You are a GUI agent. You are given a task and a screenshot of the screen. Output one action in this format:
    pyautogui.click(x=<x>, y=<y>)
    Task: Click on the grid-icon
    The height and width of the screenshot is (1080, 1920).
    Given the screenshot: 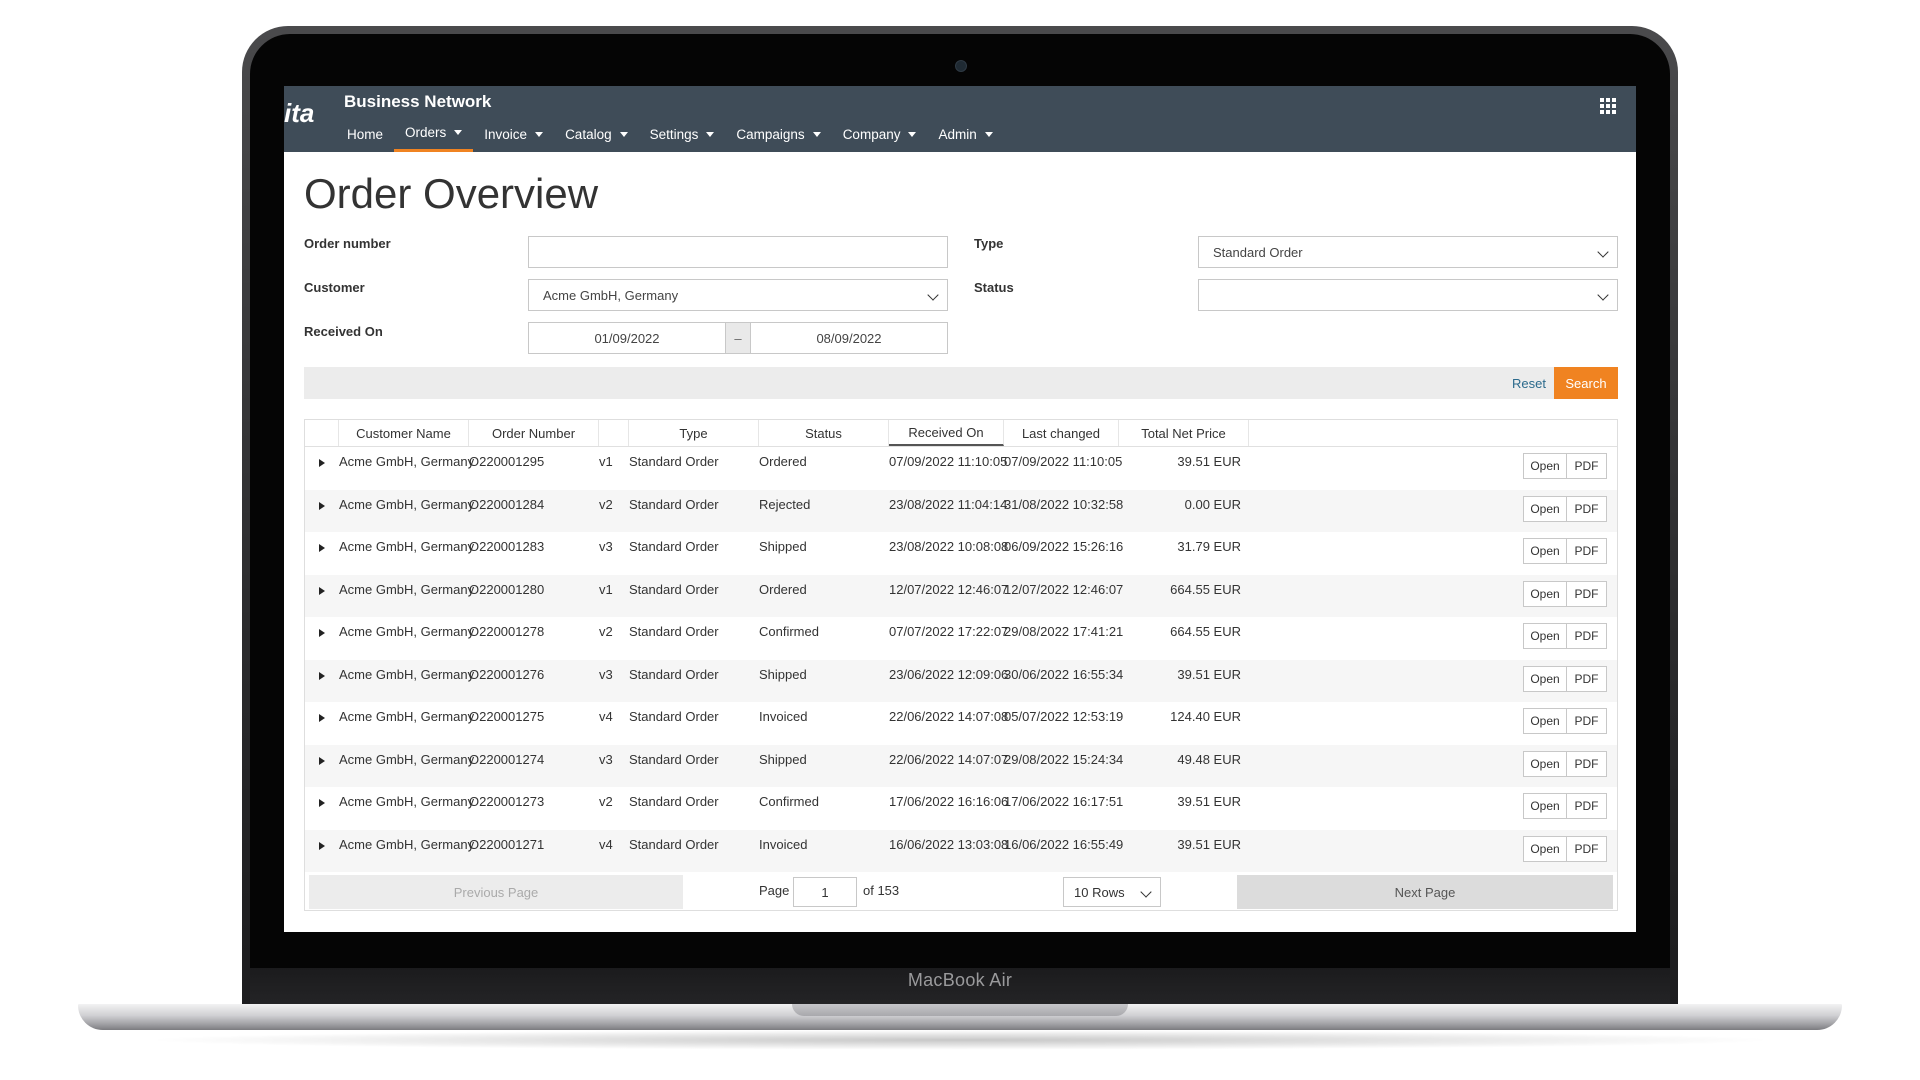 What is the action you would take?
    pyautogui.click(x=1608, y=106)
    